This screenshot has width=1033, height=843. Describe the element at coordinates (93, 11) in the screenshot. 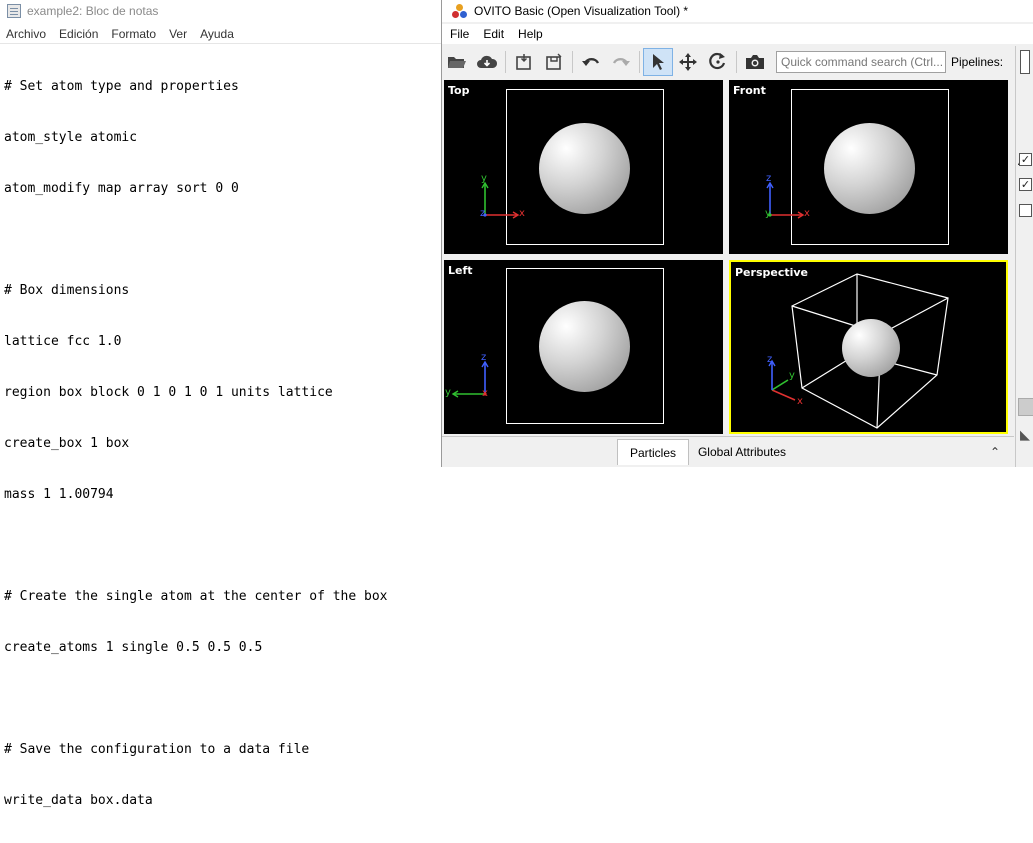

I see `notepad-title: example2: Bloc de notas` at that location.